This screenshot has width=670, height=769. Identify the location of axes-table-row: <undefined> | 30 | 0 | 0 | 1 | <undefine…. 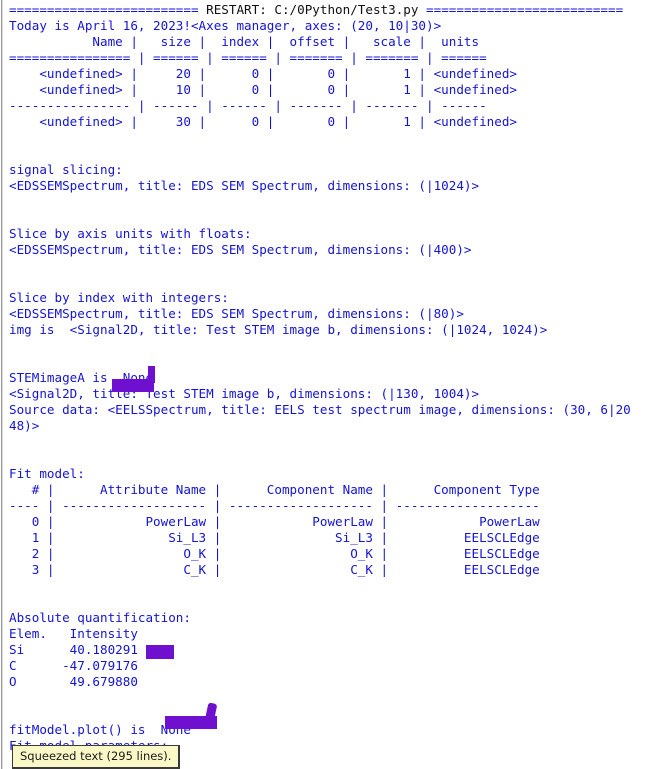
(263, 121).